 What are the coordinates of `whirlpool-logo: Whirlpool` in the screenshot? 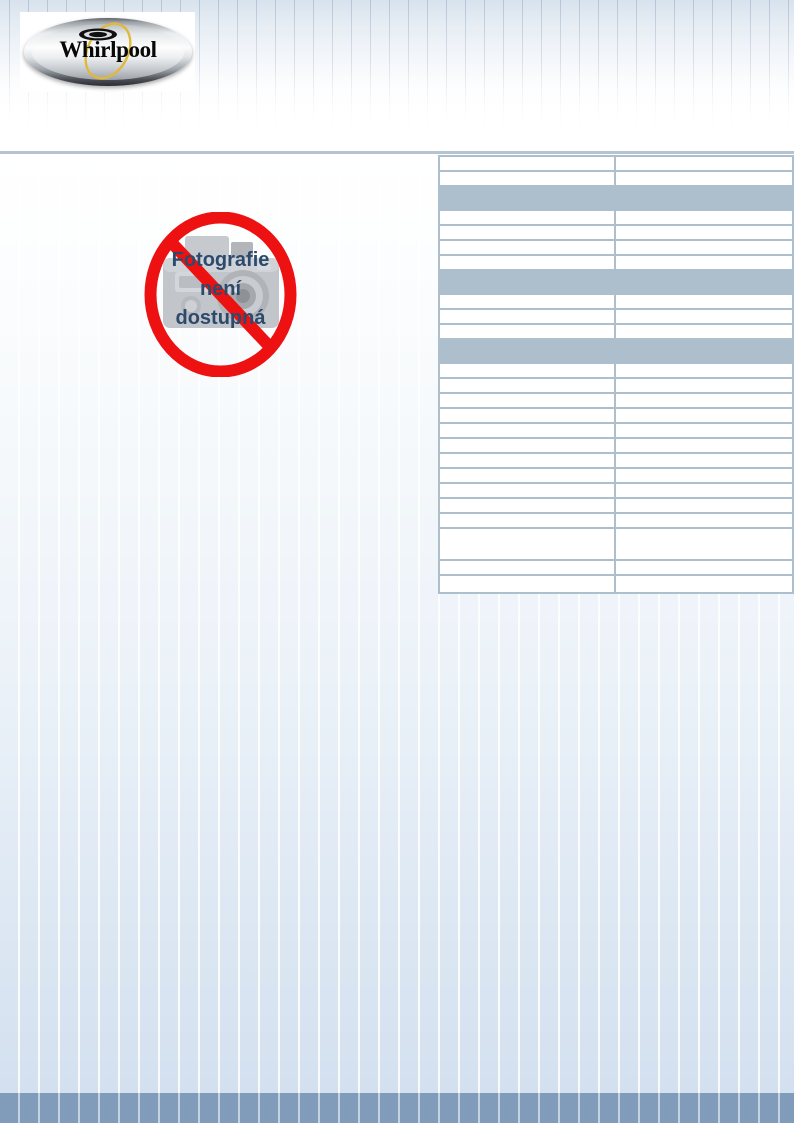 It's located at (107, 52).